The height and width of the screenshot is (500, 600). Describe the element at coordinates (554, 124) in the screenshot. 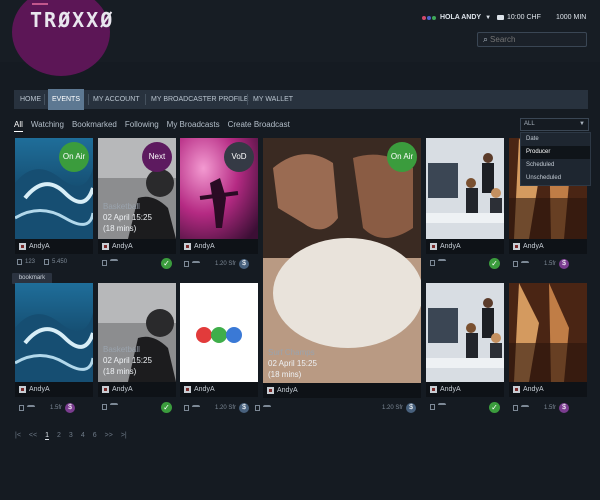

I see `sort-select: ALL ▼` at that location.